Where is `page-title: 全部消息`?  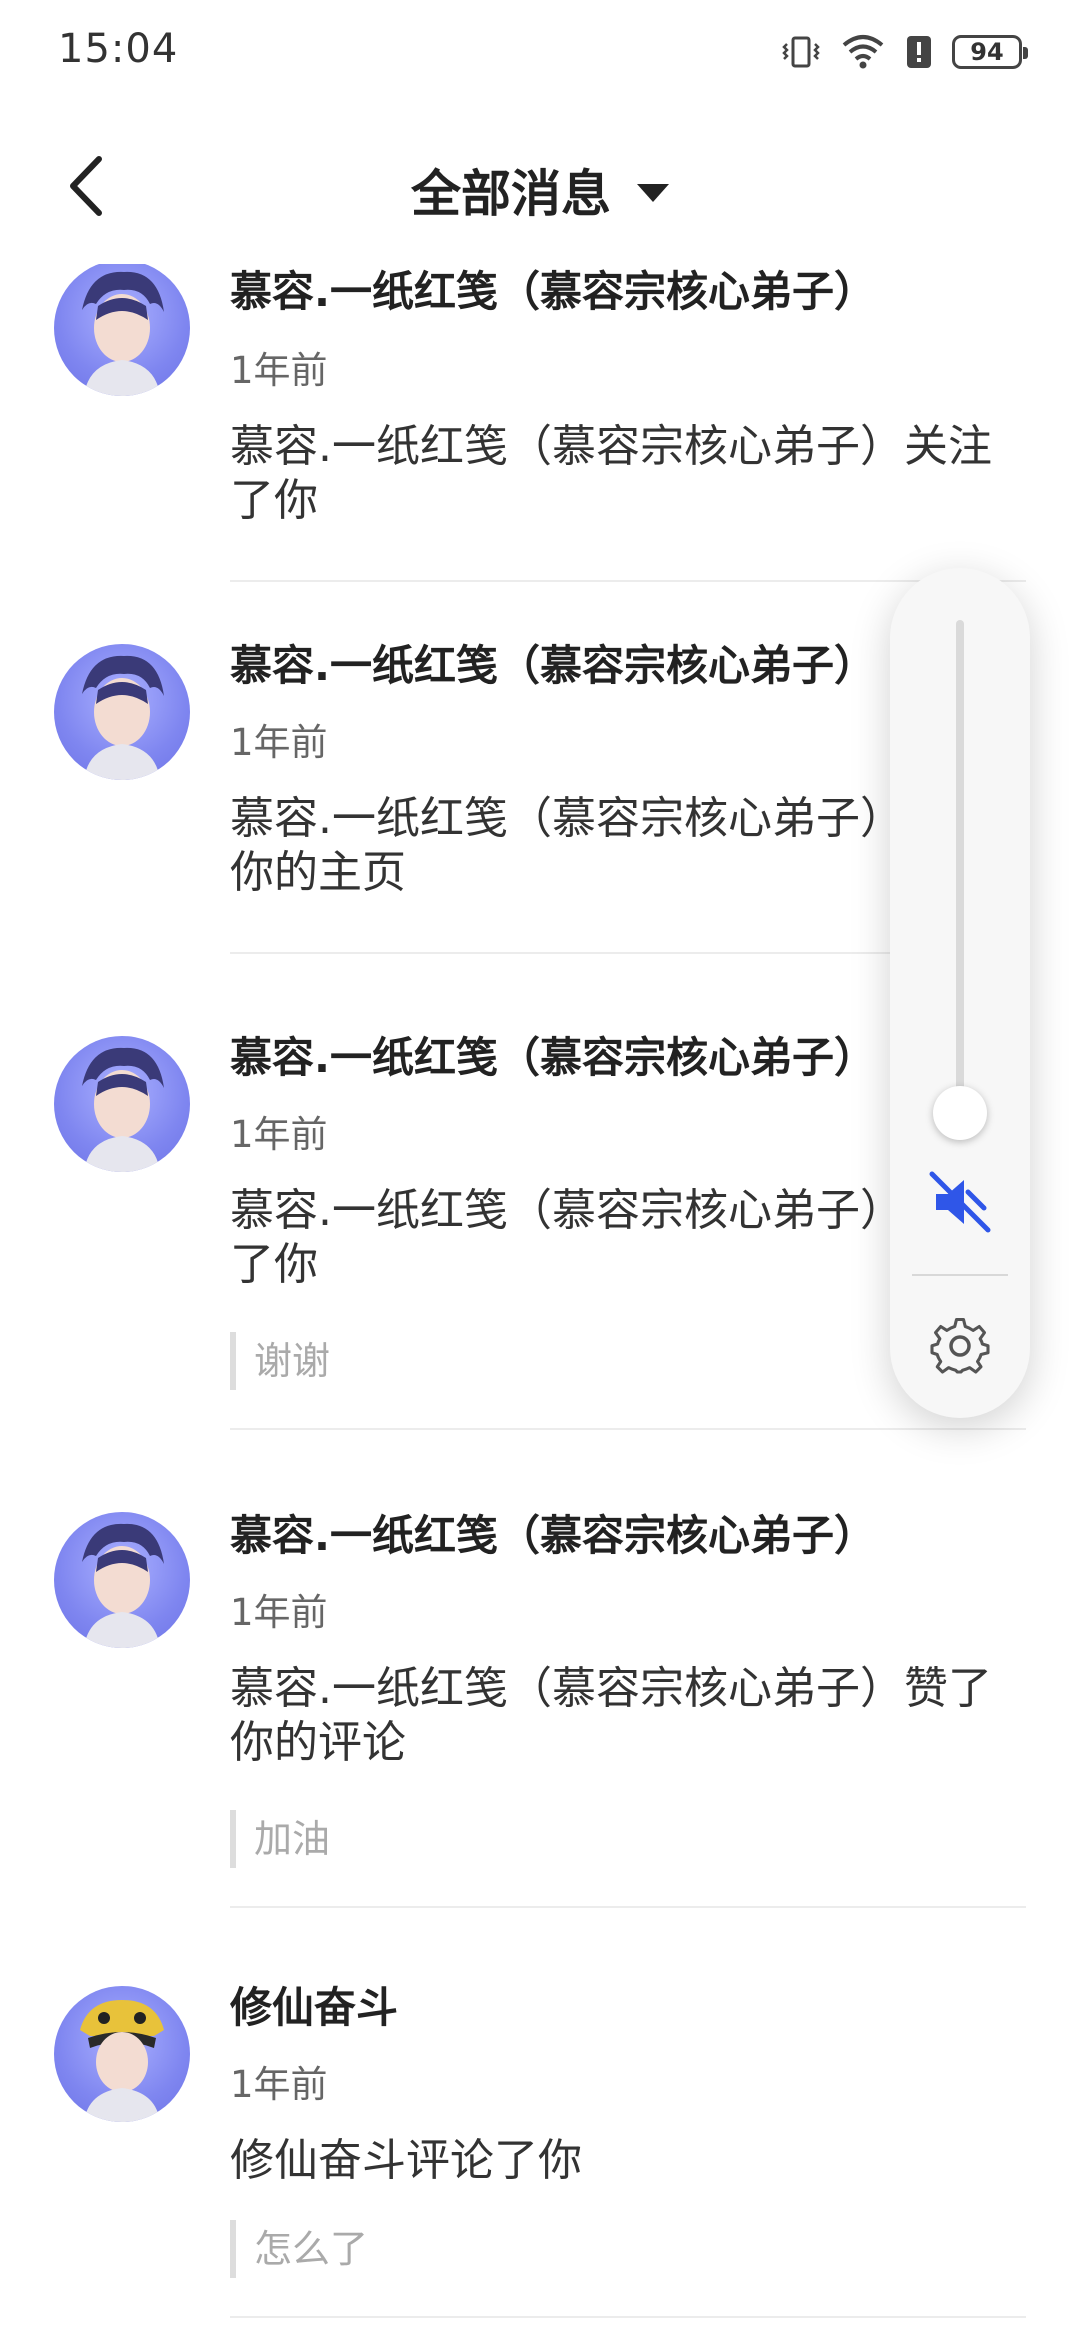
page-title: 全部消息 is located at coordinates (511, 194).